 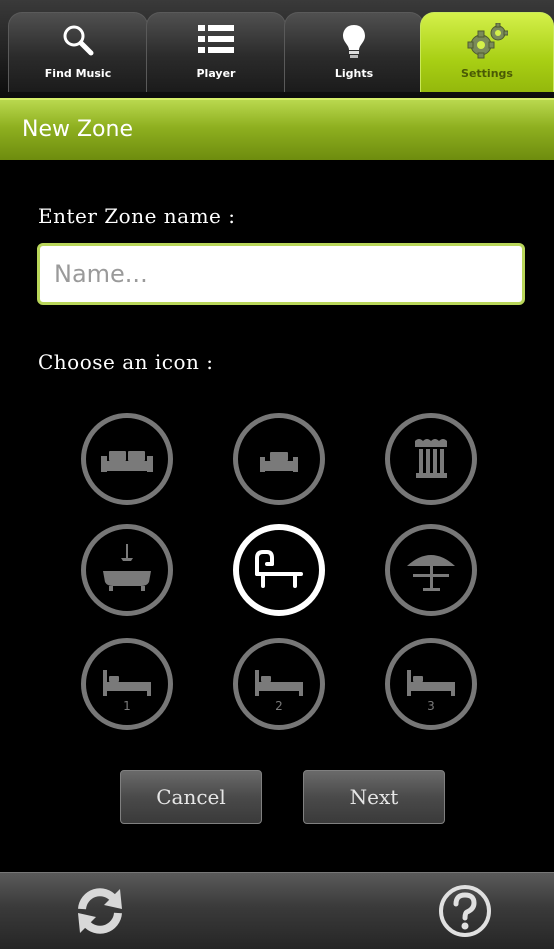 I want to click on zone-icon-column, so click(x=431, y=459).